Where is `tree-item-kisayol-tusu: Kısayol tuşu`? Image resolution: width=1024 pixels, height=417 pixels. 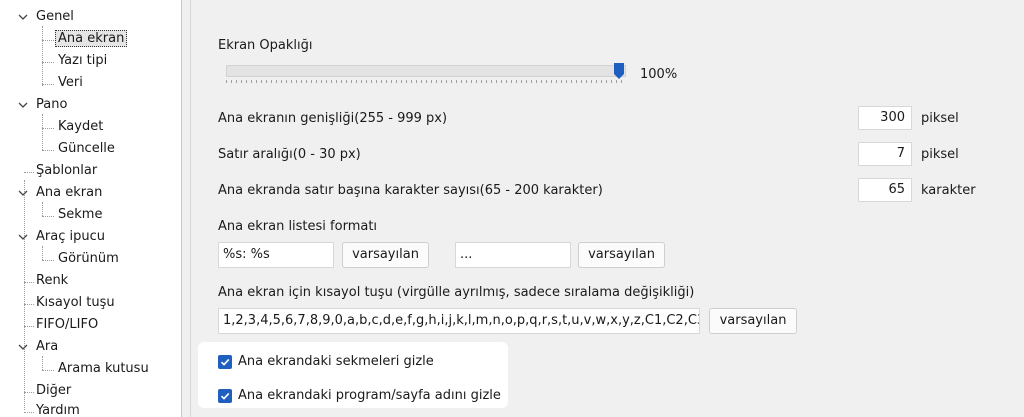
tree-item-kisayol-tusu: Kısayol tuşu is located at coordinates (75, 303).